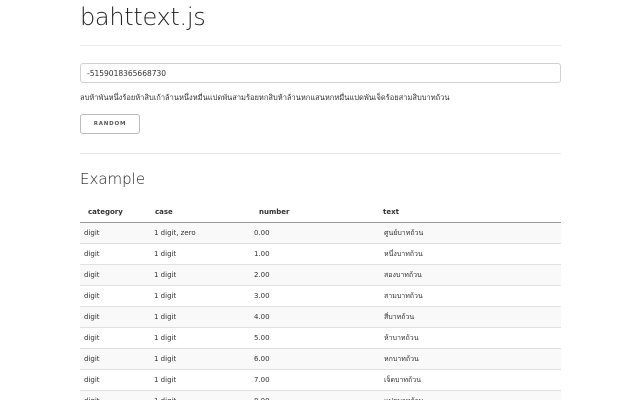 The height and width of the screenshot is (400, 640). What do you see at coordinates (117, 212) in the screenshot?
I see `column-header-category: category` at bounding box center [117, 212].